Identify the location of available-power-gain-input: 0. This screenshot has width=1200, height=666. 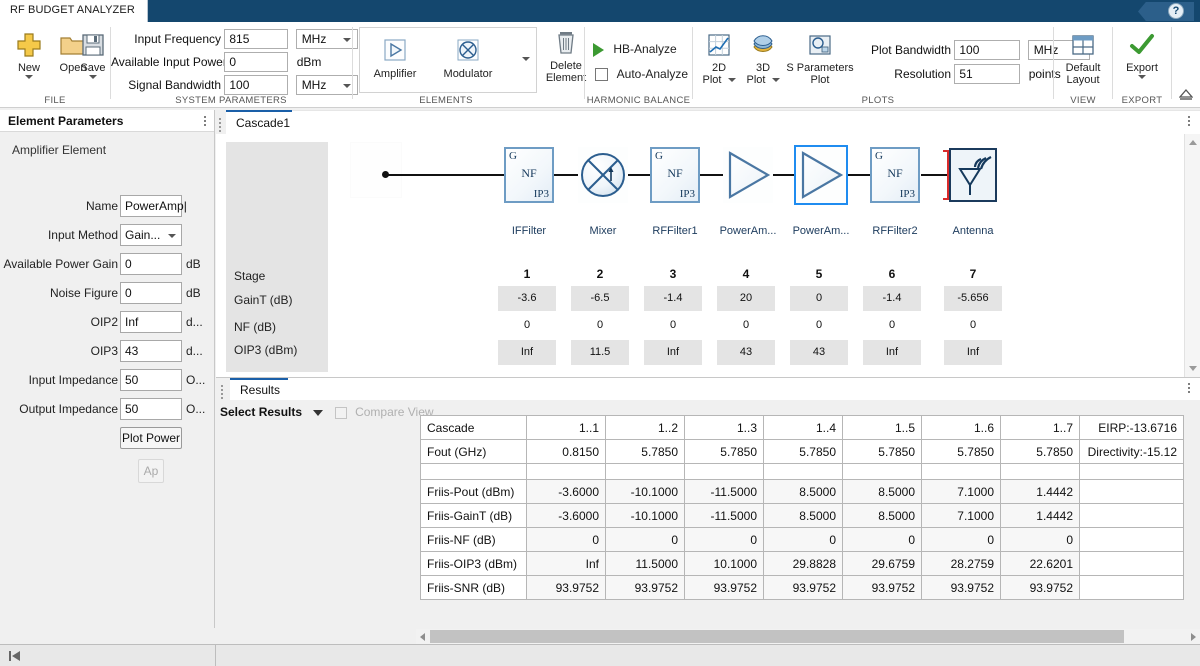
(151, 264).